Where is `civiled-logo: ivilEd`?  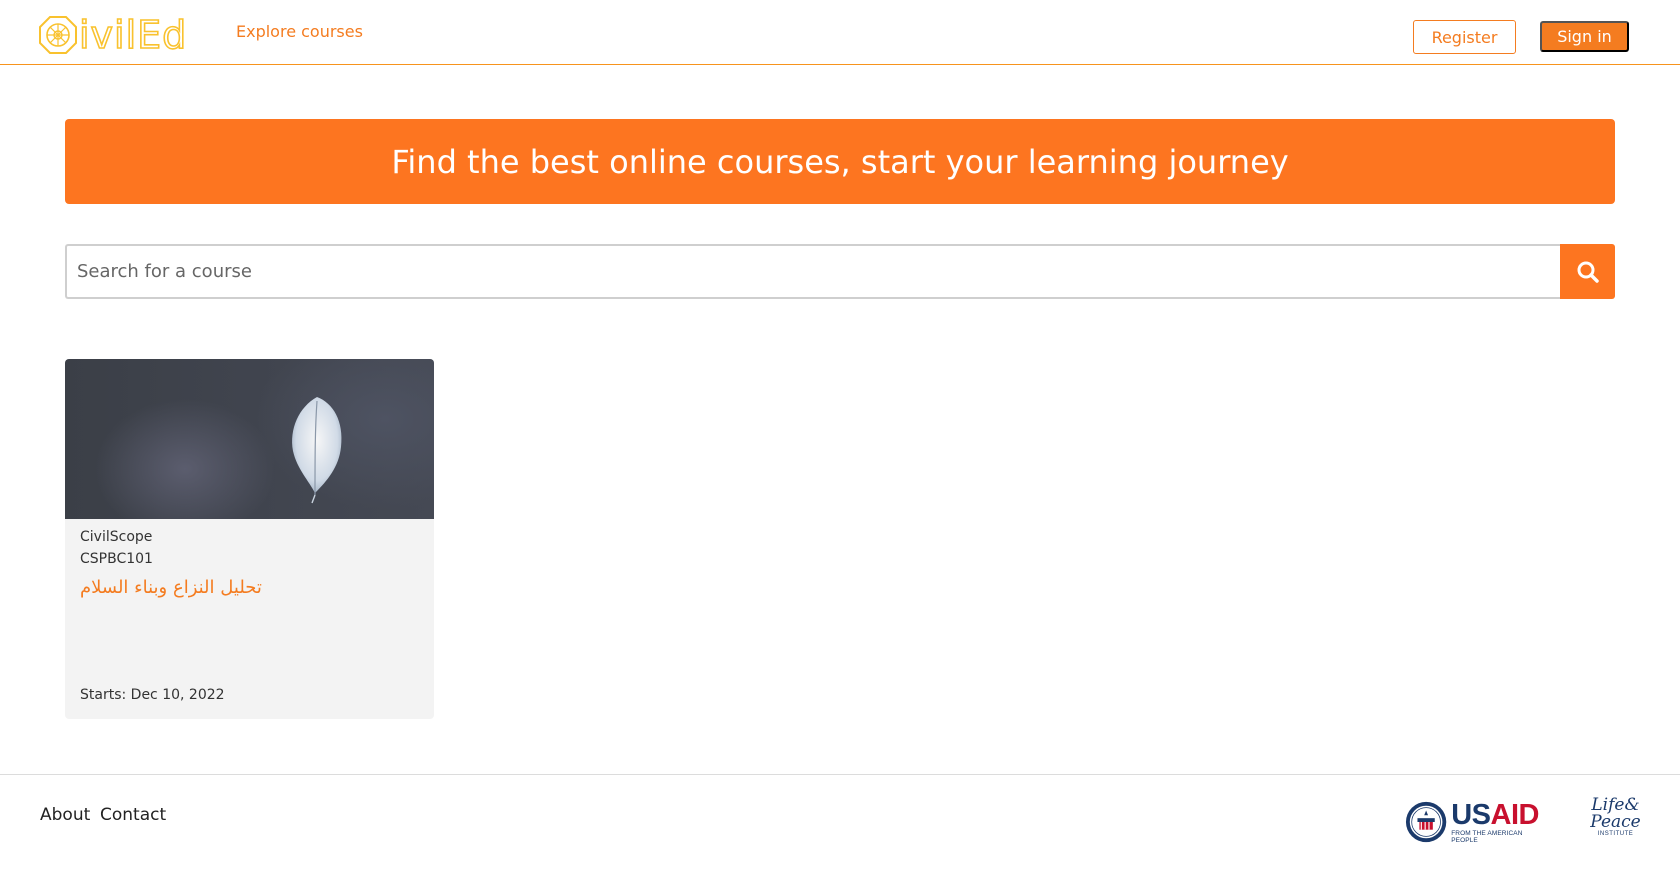
civiled-logo: ivilEd is located at coordinates (118, 35).